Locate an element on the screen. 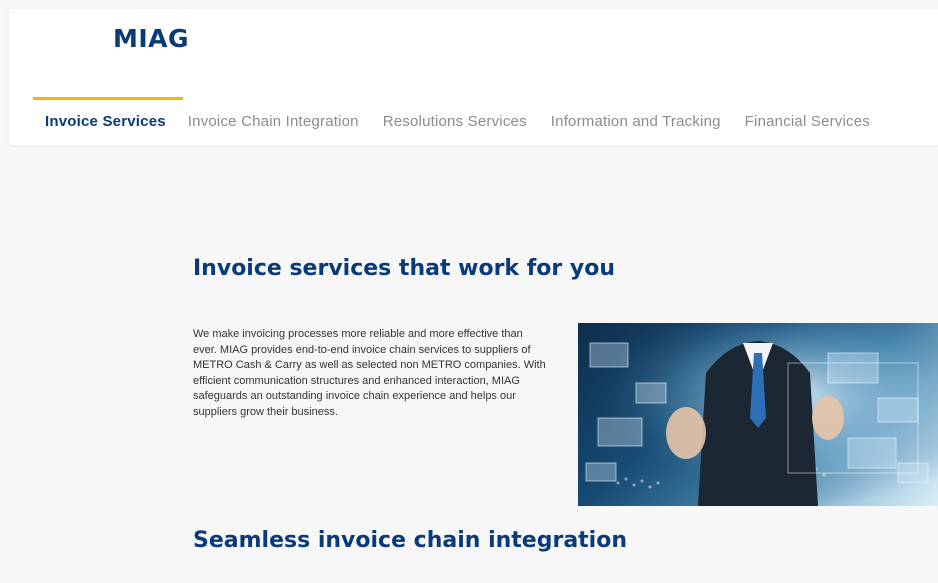  hero-illustration is located at coordinates (758, 414).